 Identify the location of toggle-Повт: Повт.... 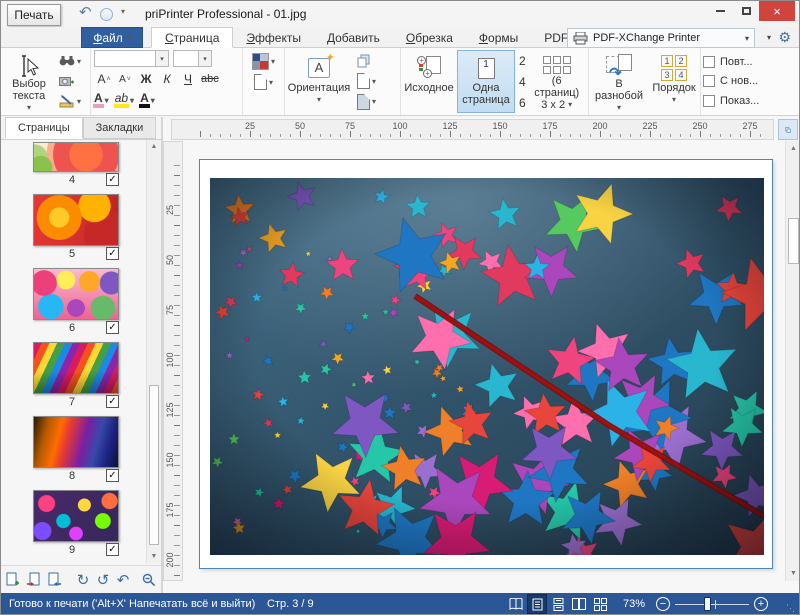
(744, 61).